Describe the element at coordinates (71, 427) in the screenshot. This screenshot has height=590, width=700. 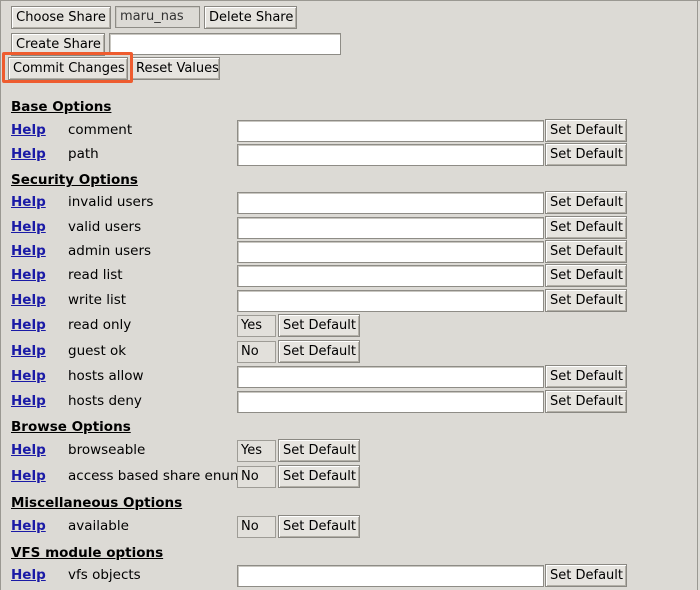
I see `browse-options-heading: Browse Options` at that location.